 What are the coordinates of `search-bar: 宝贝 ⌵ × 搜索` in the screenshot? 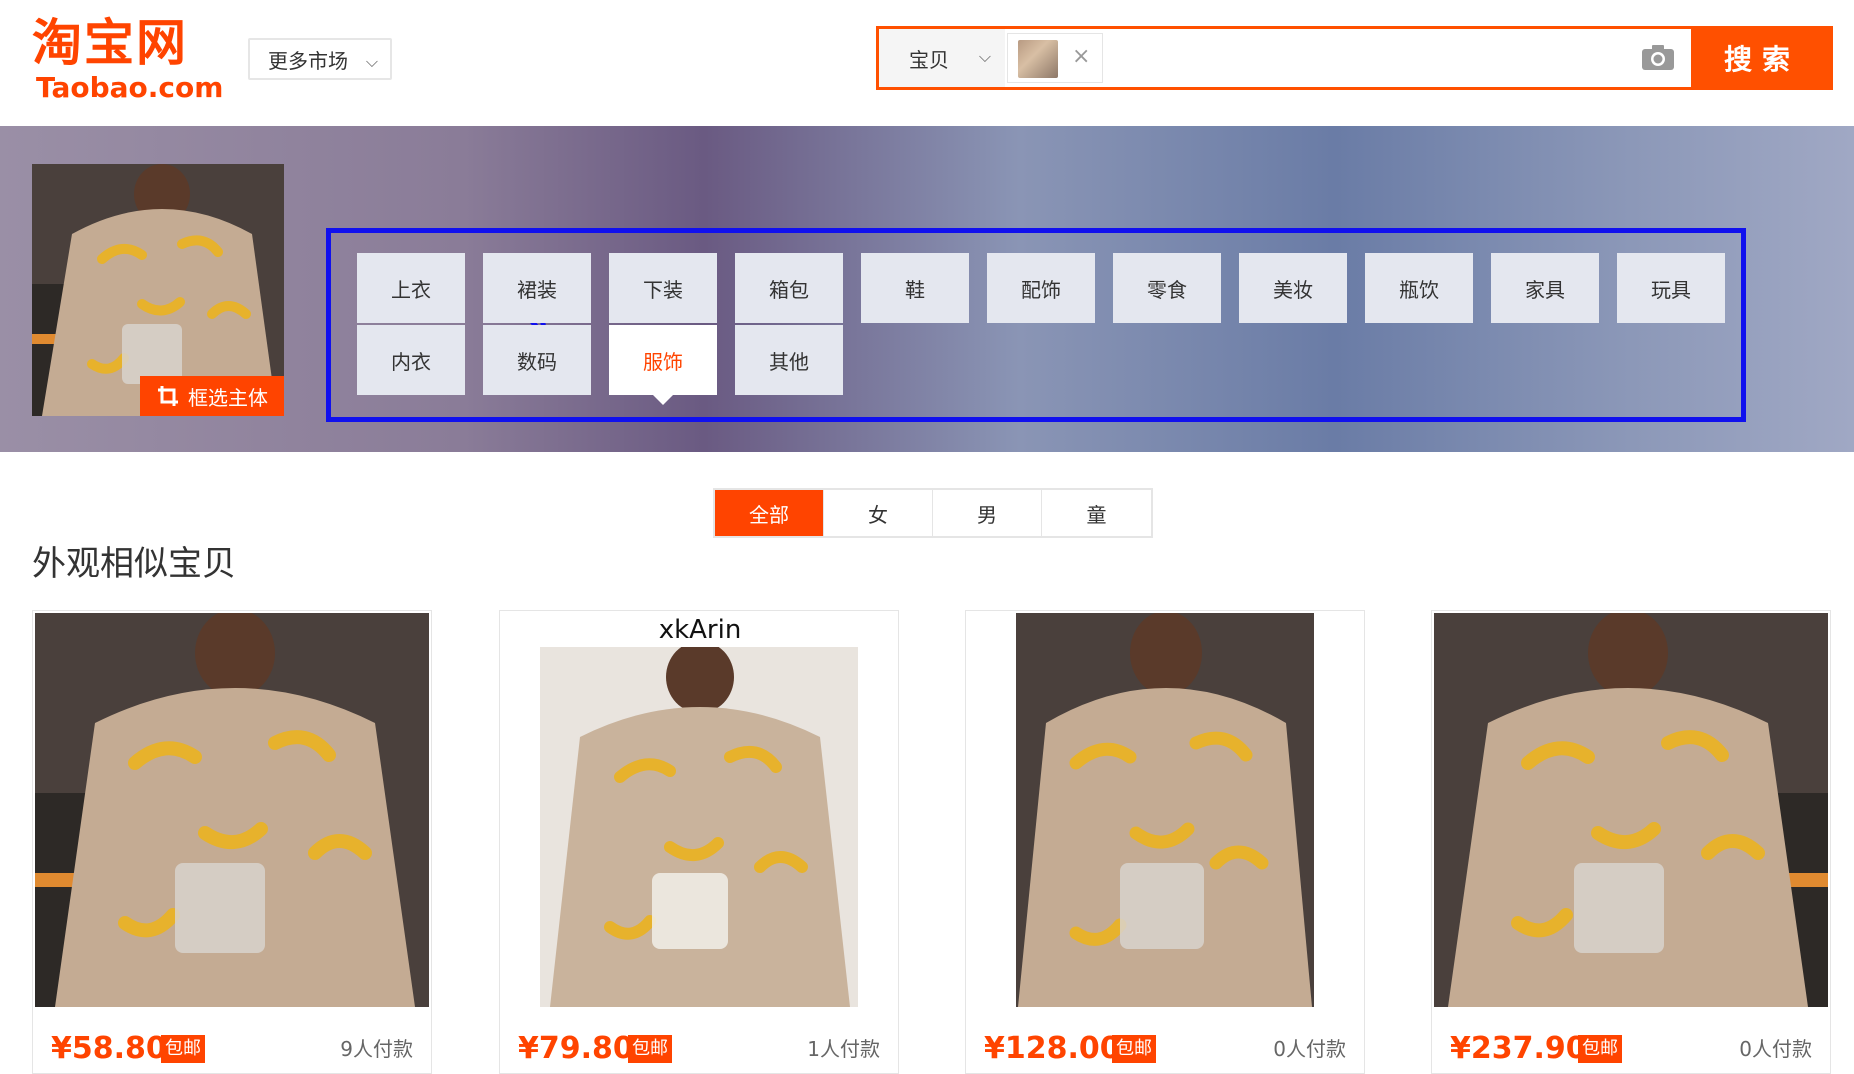 It's located at (1354, 58).